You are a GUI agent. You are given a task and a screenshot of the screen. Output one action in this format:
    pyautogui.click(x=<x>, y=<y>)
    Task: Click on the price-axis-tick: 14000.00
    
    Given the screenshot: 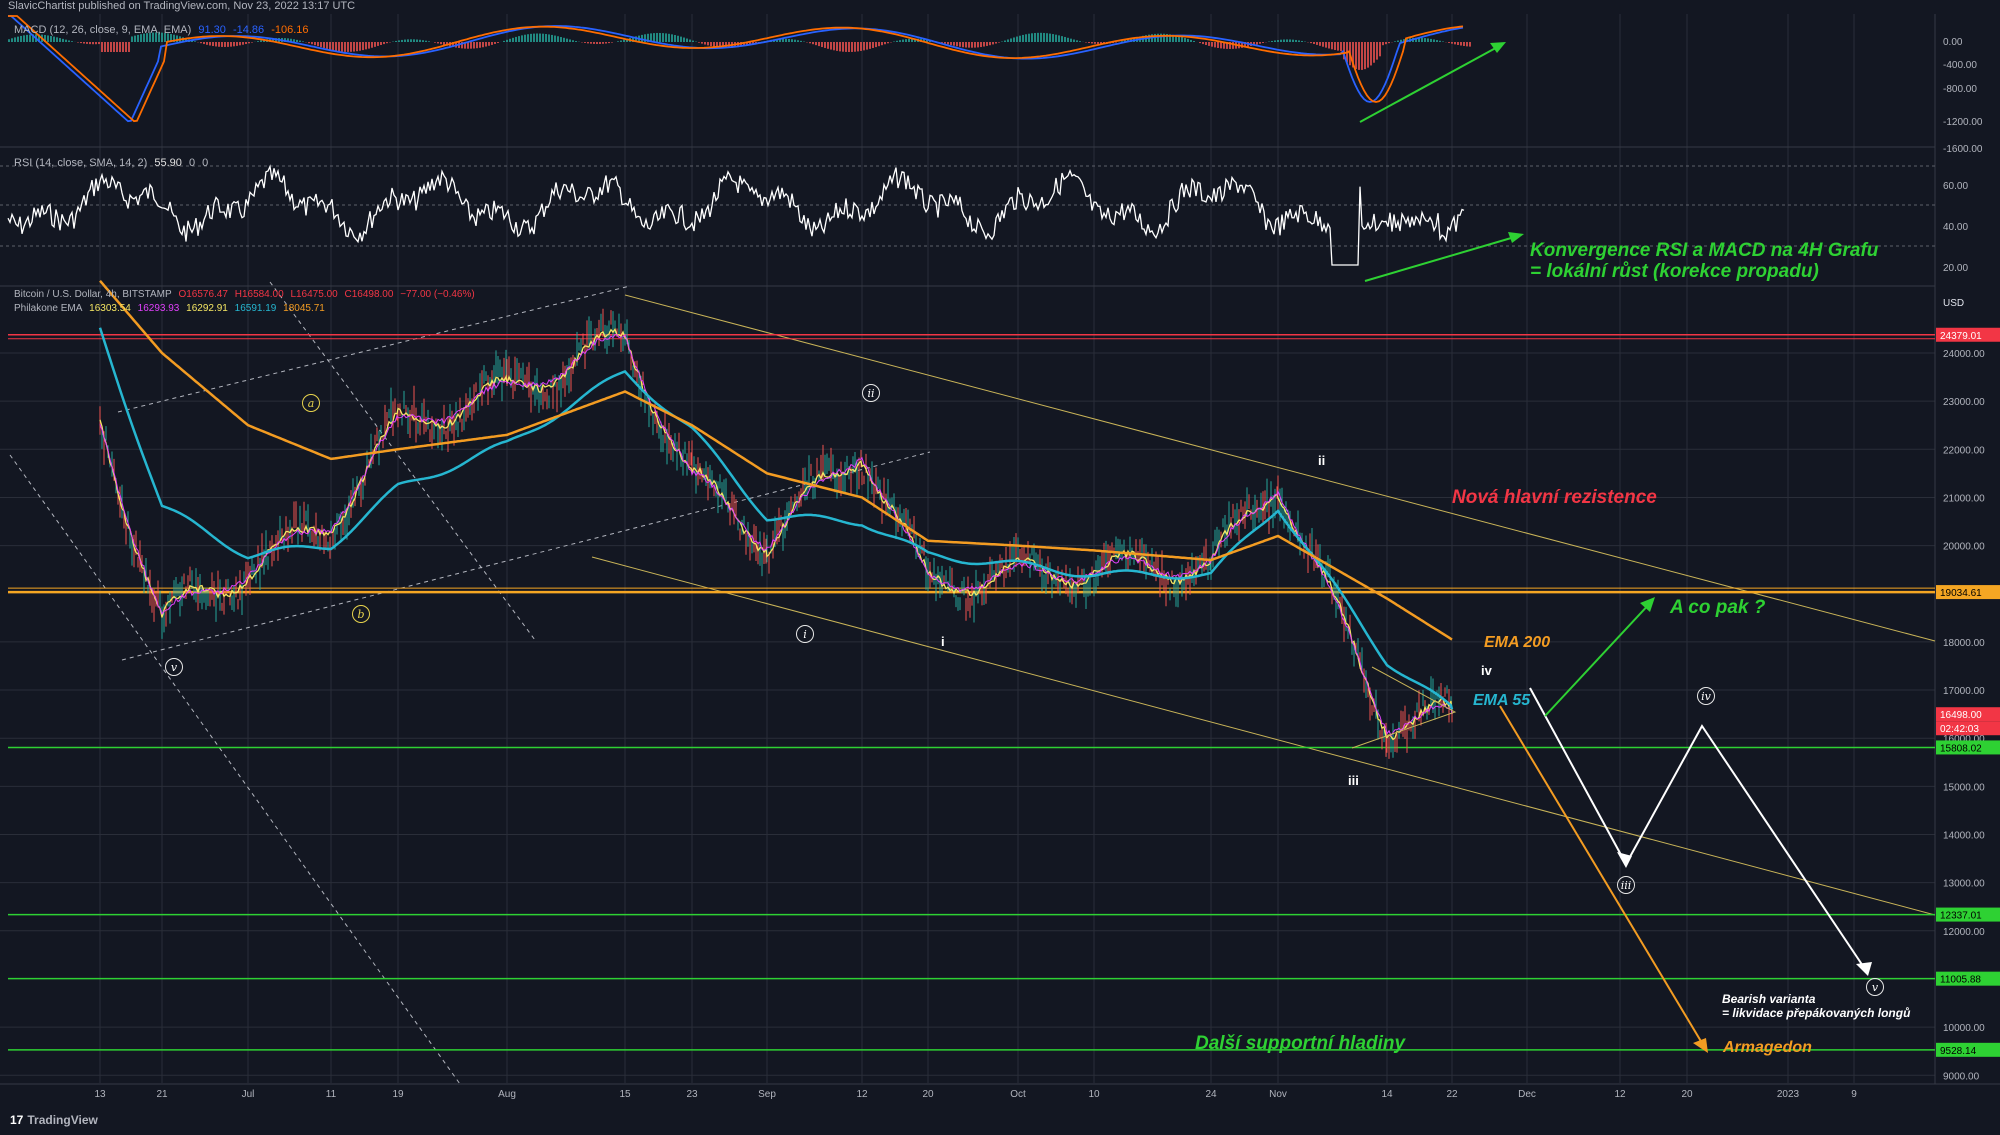 What is the action you would take?
    pyautogui.click(x=1964, y=836)
    